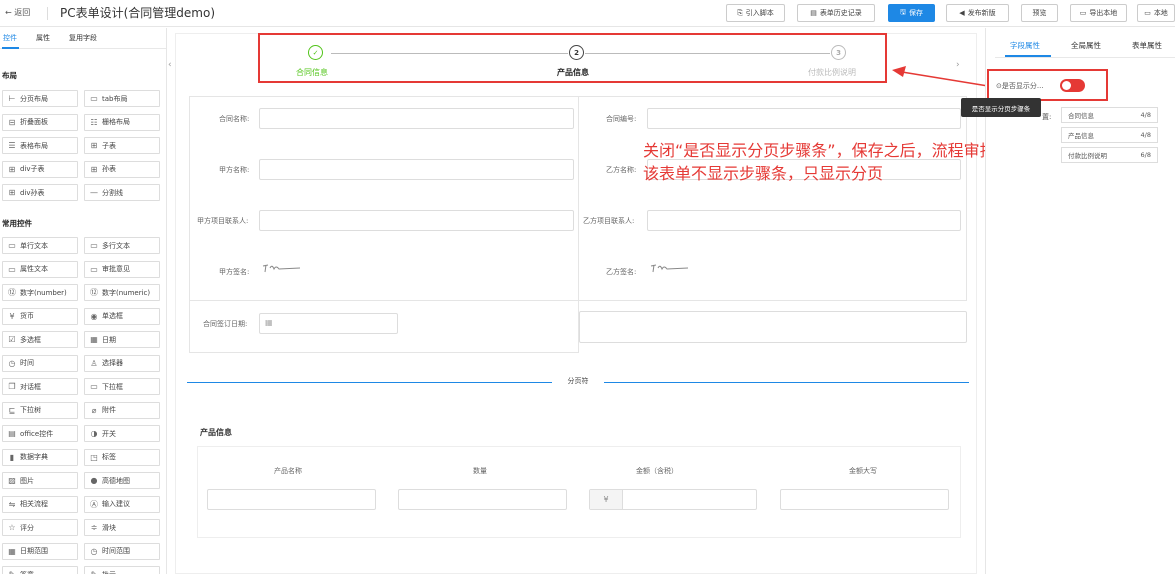  What do you see at coordinates (670, 269) in the screenshot?
I see `party-b-signature-icon` at bounding box center [670, 269].